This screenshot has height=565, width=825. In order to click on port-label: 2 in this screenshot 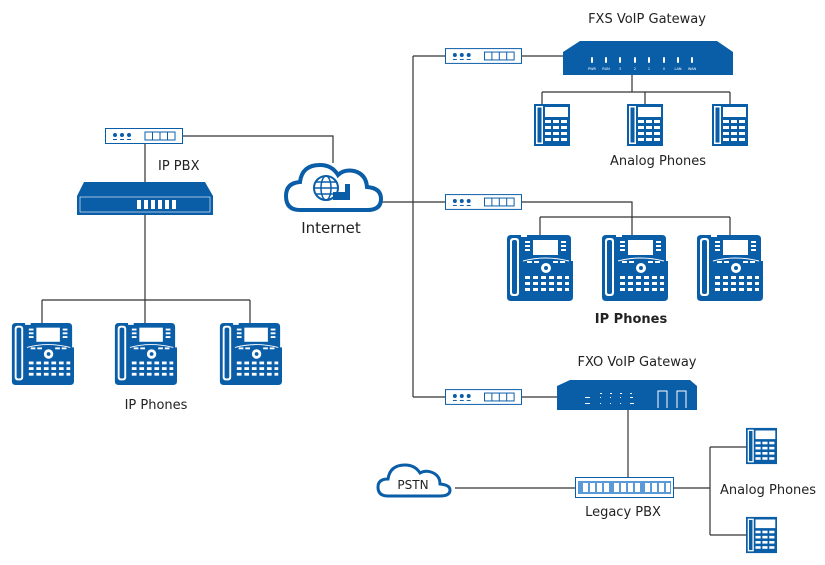, I will do `click(635, 69)`.